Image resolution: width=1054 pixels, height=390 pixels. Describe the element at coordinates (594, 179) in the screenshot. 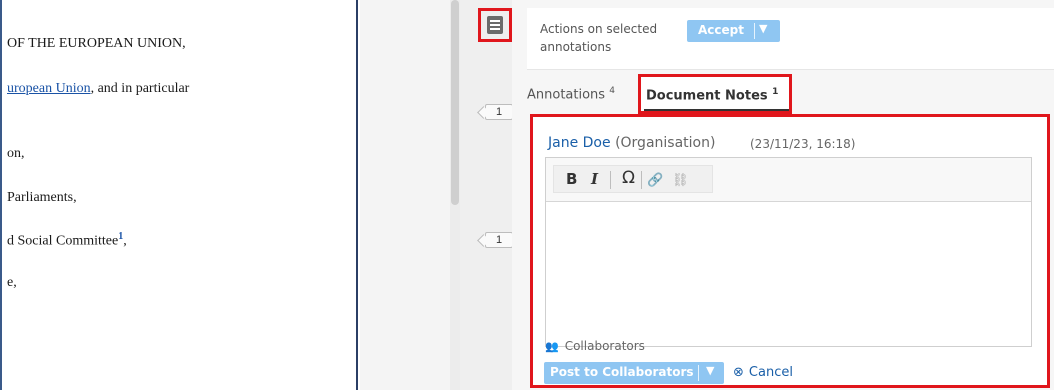

I see `italic-button: I` at that location.